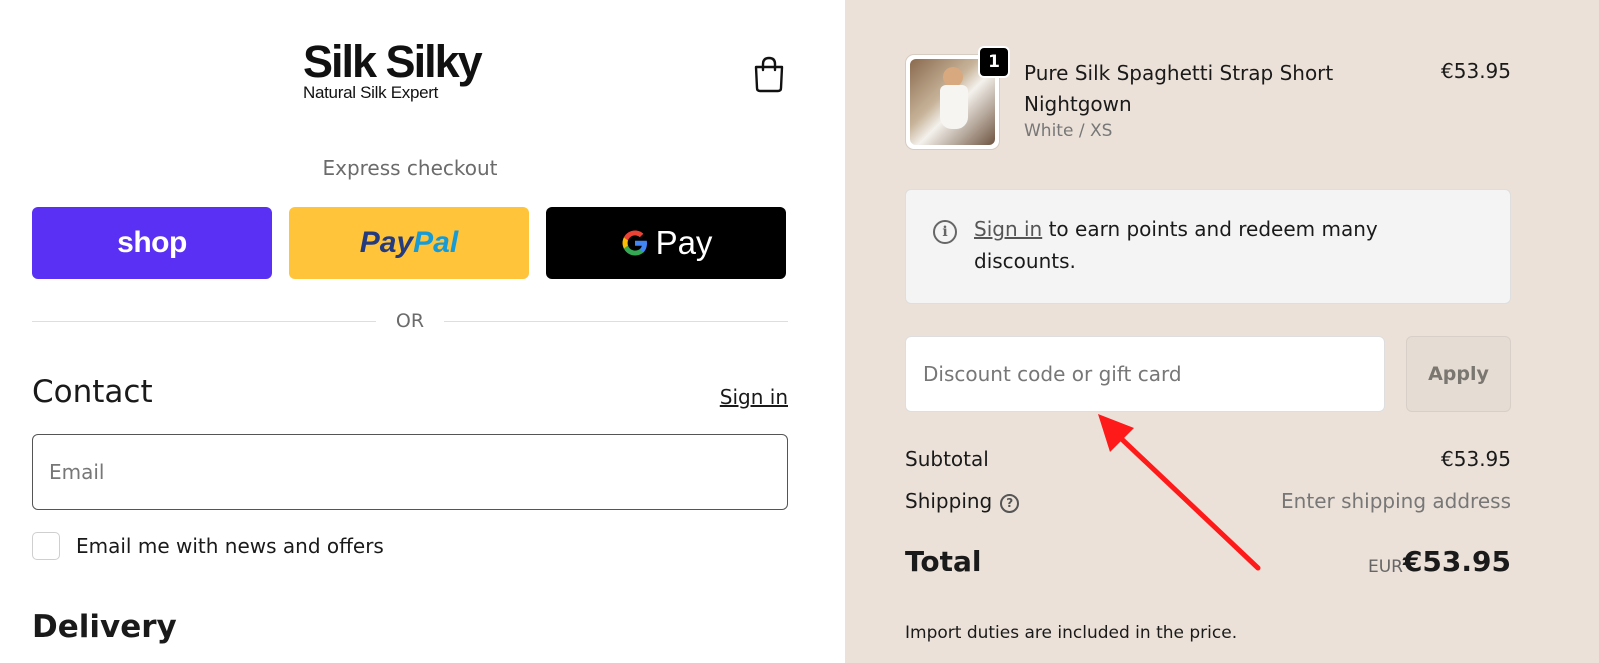 The image size is (1599, 663). I want to click on google-pay-label: Pay, so click(684, 242).